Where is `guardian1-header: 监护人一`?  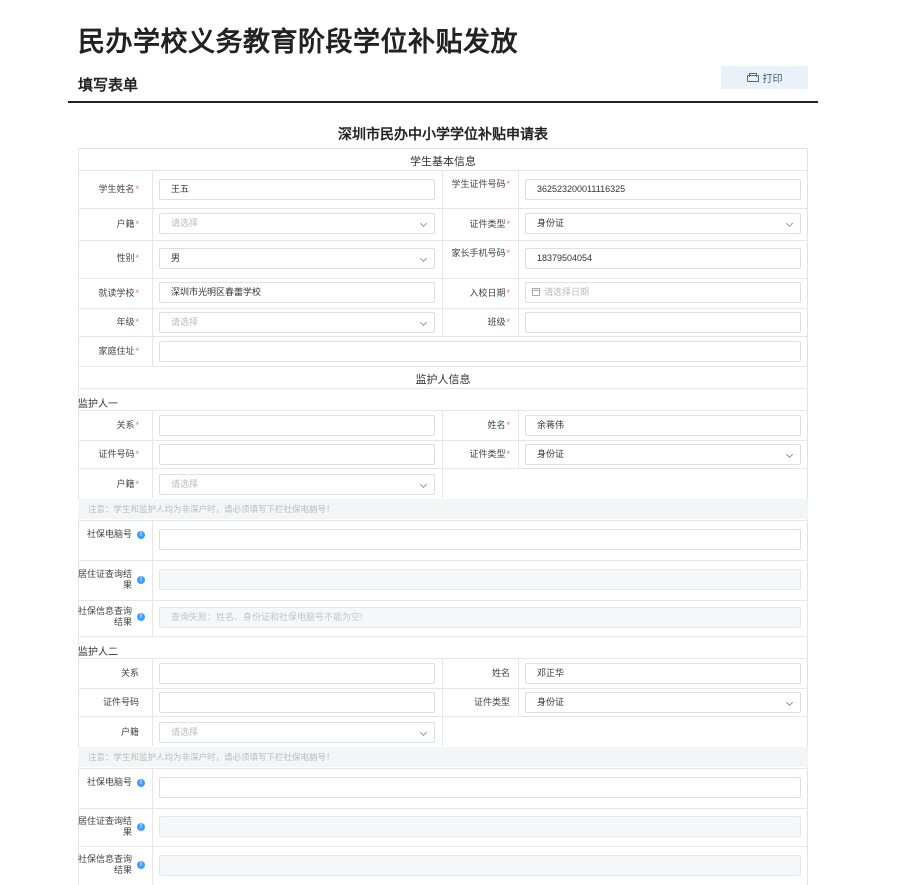 guardian1-header: 监护人一 is located at coordinates (98, 404).